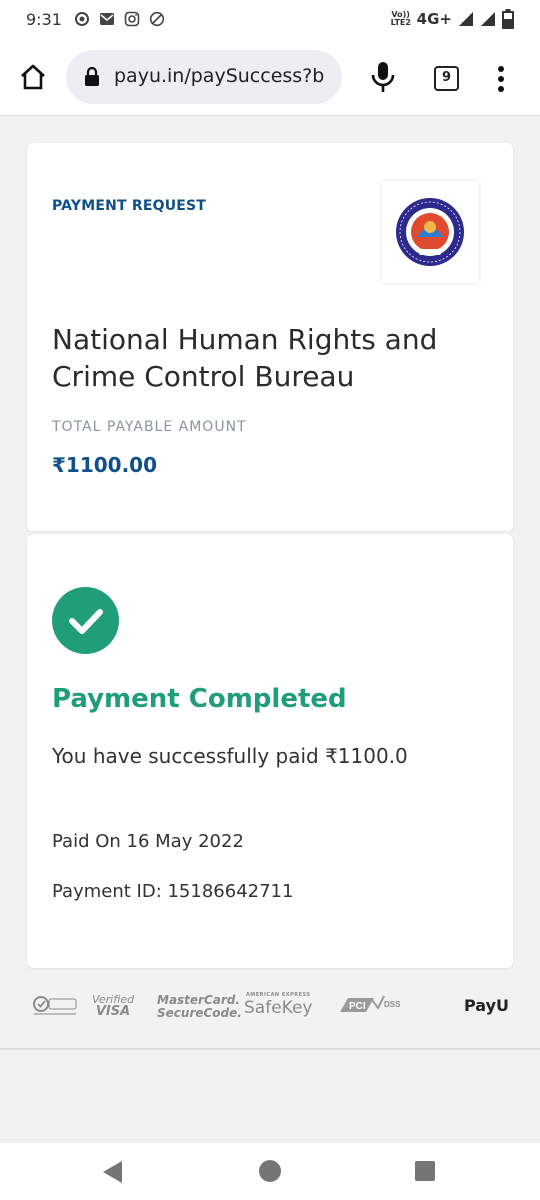 This screenshot has height=1200, width=540. I want to click on mastercard-securecode-badge: MasterCard. SecureCode., so click(199, 1007).